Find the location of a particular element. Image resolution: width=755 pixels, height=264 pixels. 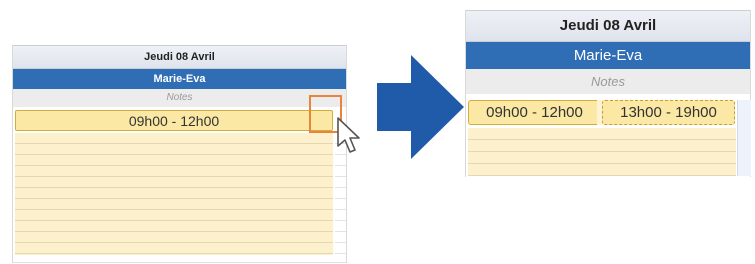

side-column is located at coordinates (744, 138).